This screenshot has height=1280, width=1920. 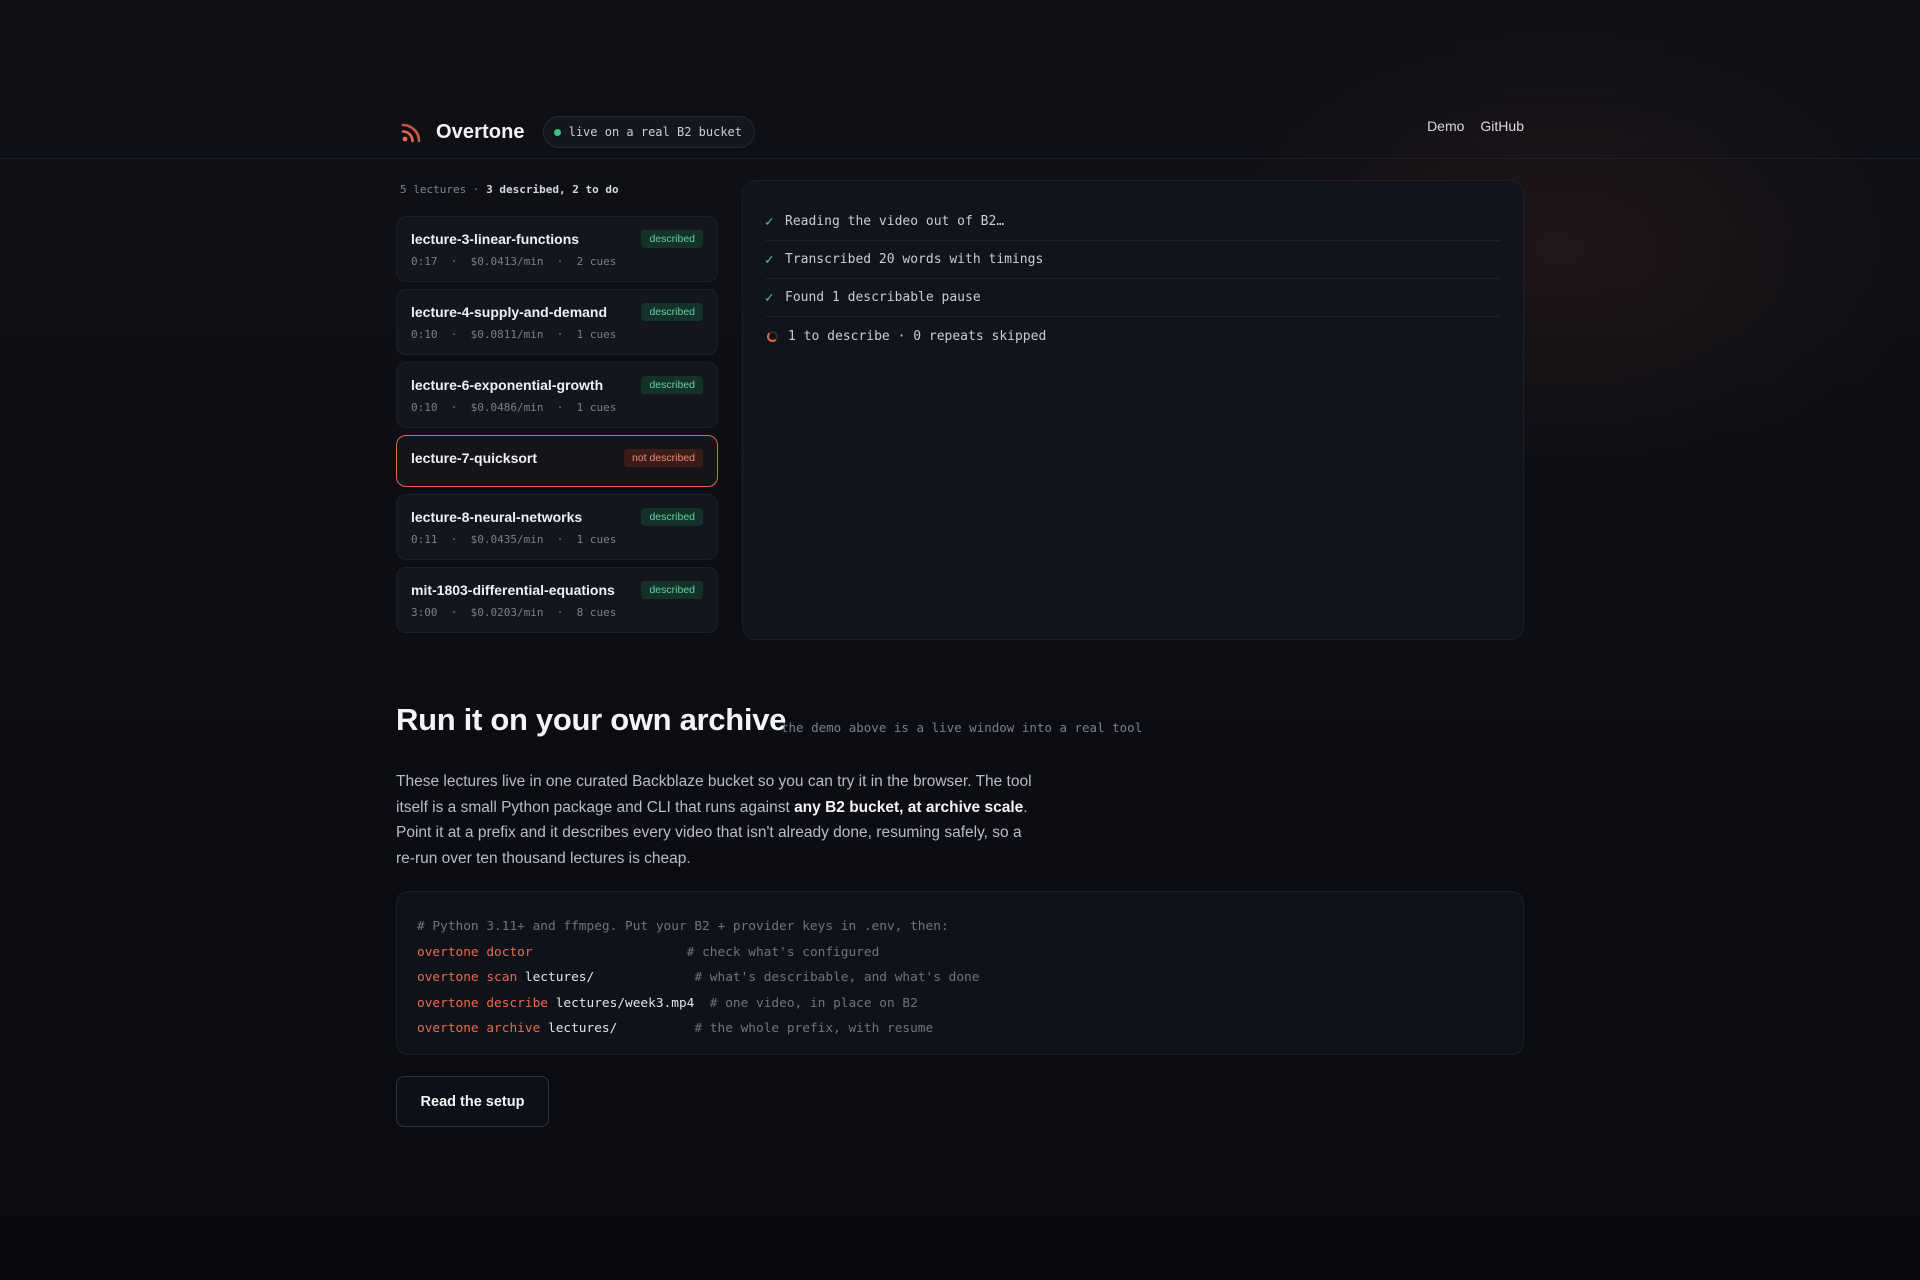 I want to click on lecture-title: lecture-8-neural-networks, so click(x=497, y=517).